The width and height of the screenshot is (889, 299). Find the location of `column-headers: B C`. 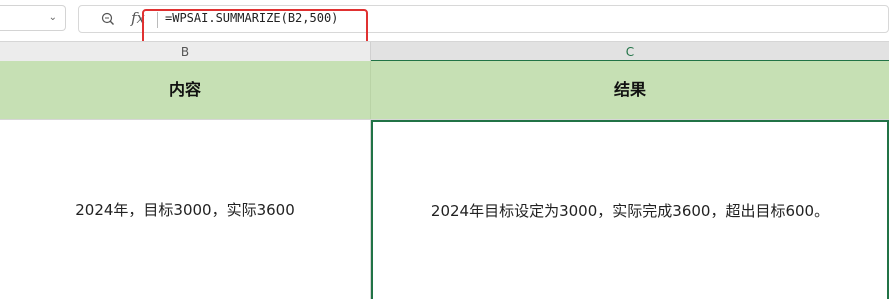

column-headers: B C is located at coordinates (444, 51).